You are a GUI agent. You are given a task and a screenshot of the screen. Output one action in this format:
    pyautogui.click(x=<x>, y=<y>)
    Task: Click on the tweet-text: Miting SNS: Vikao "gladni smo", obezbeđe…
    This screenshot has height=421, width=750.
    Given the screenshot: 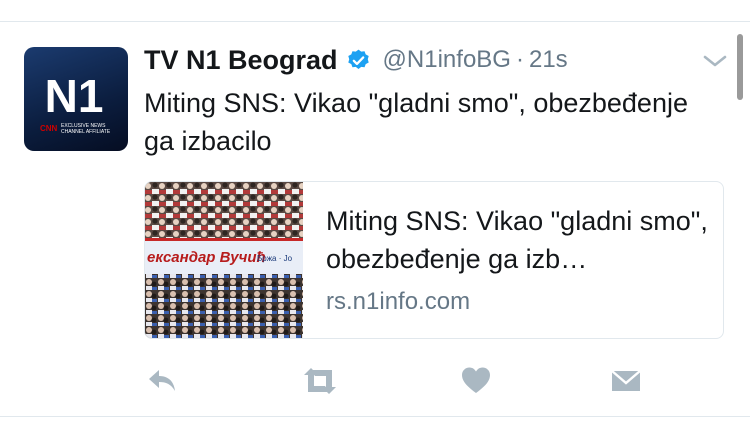 What is the action you would take?
    pyautogui.click(x=416, y=122)
    